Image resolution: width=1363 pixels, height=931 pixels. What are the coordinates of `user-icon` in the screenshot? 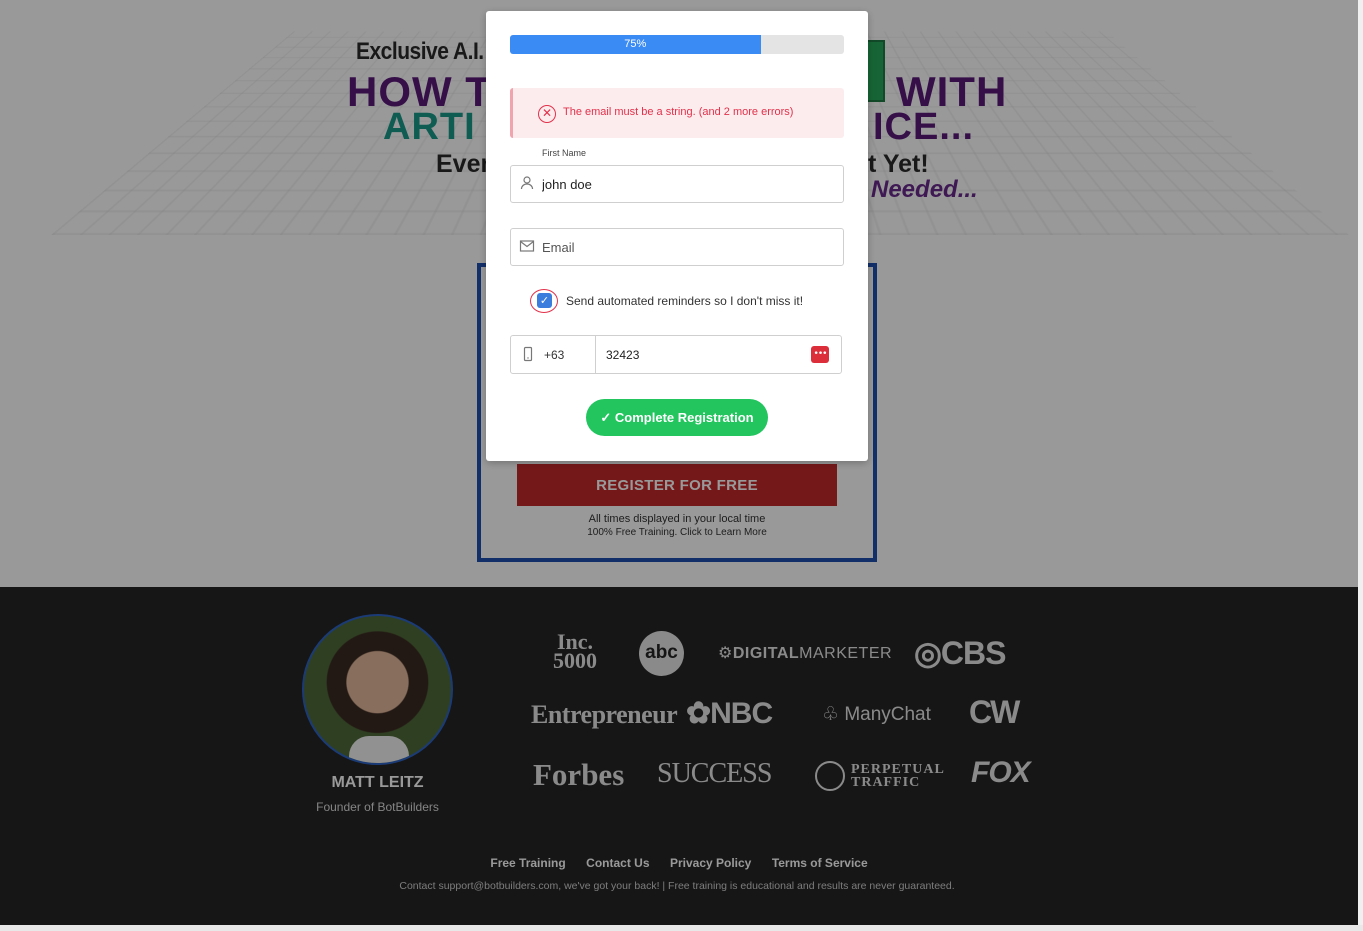 It's located at (527, 183).